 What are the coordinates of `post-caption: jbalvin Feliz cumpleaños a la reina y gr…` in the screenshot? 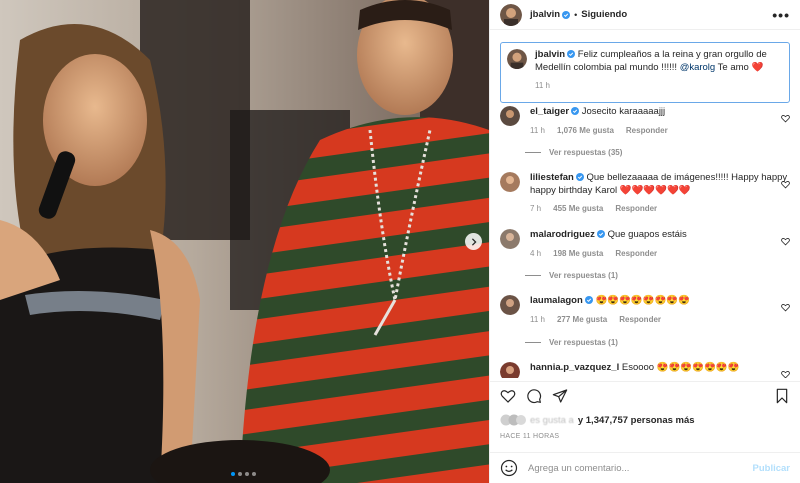 It's located at (645, 72).